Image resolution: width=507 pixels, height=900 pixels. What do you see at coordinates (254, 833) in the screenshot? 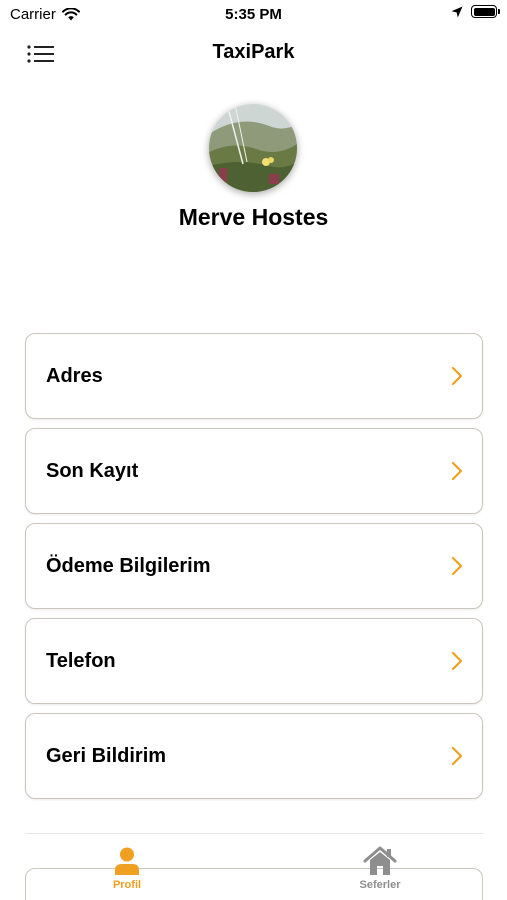
I see `tab-bar-divider` at bounding box center [254, 833].